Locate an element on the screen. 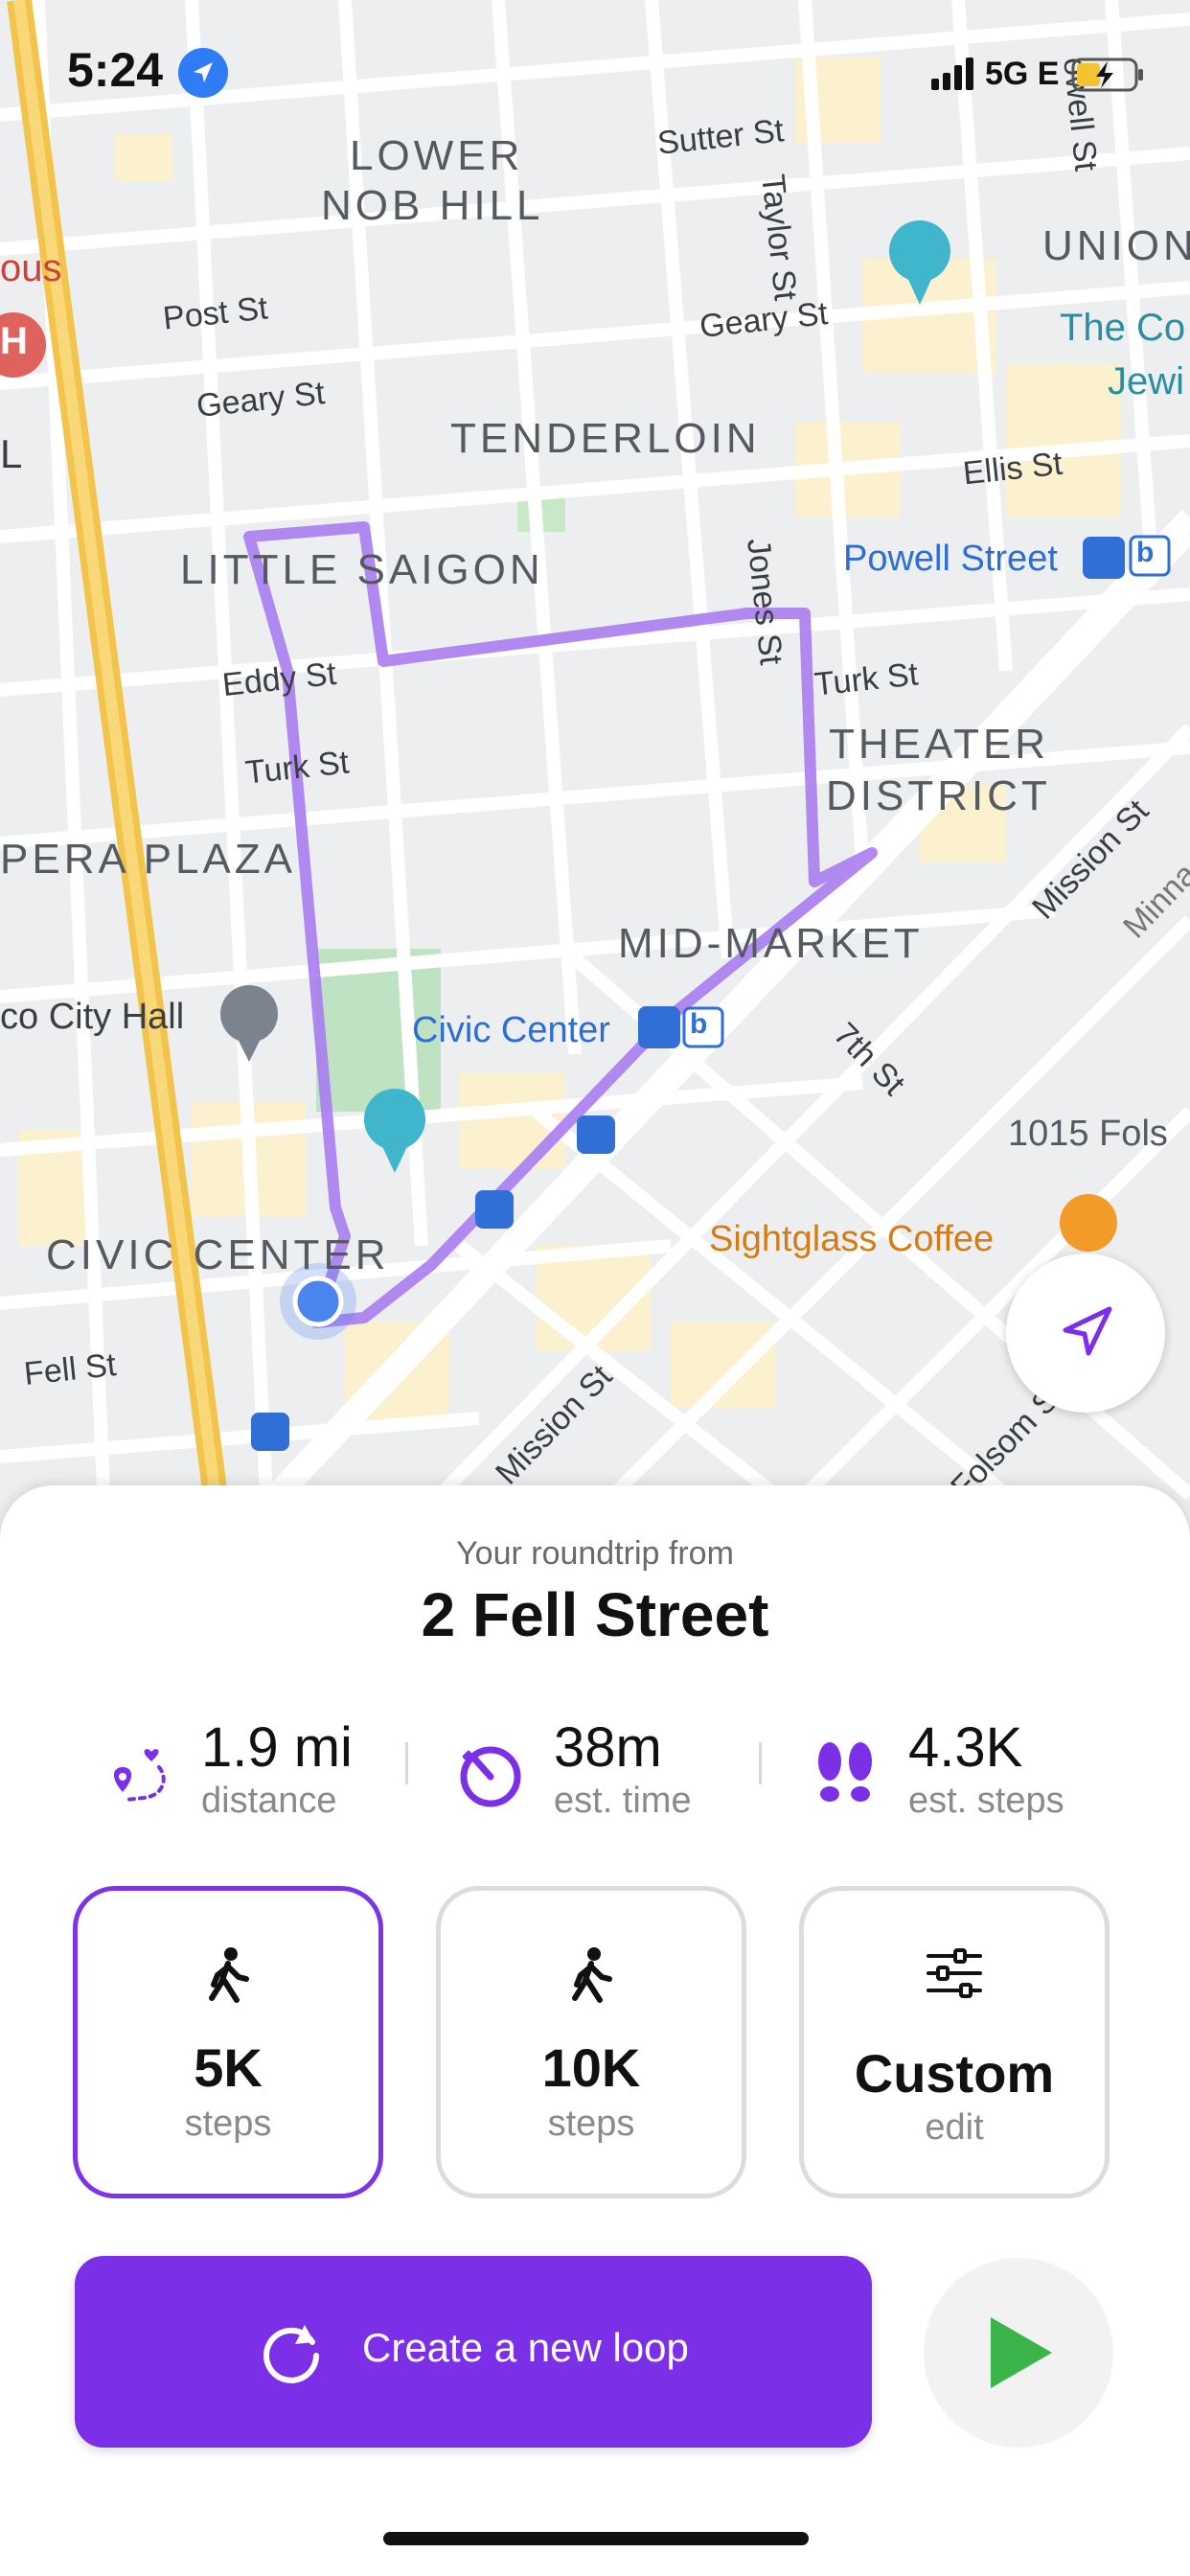 The width and height of the screenshot is (1190, 2576). stat-distance: 1.9 mi distance is located at coordinates (249, 1772).